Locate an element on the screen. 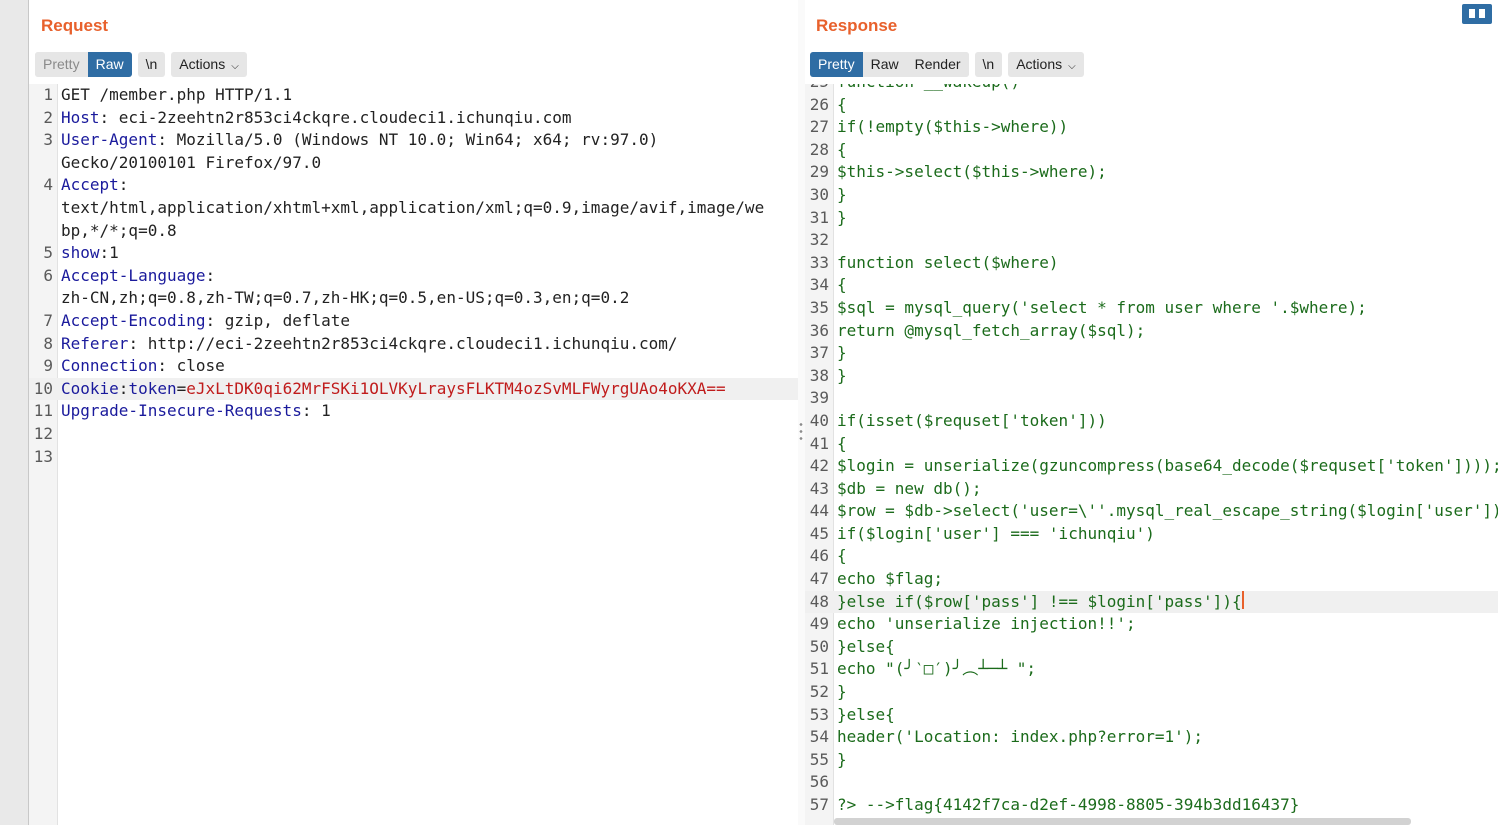 Image resolution: width=1498 pixels, height=825 pixels. response-line: 27 if(!empty($this->where)) is located at coordinates (1151, 127).